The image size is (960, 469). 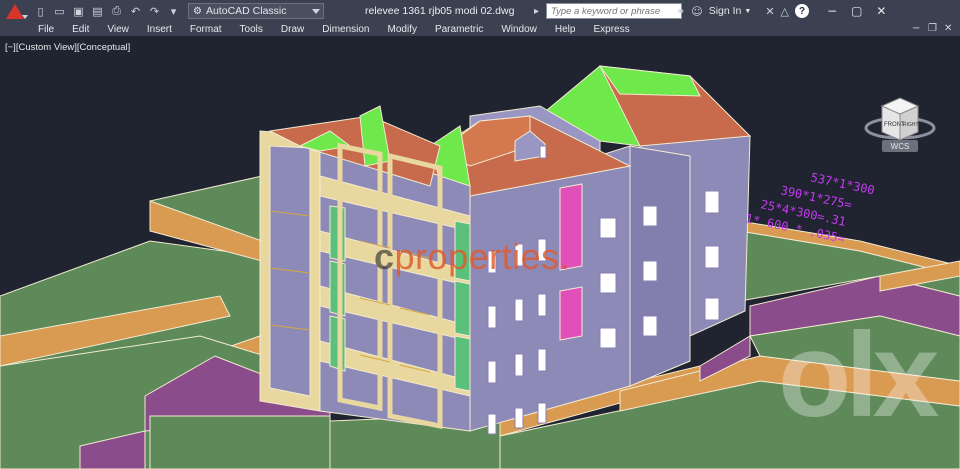 I want to click on exchange-apps-icon: ✕, so click(x=769, y=11).